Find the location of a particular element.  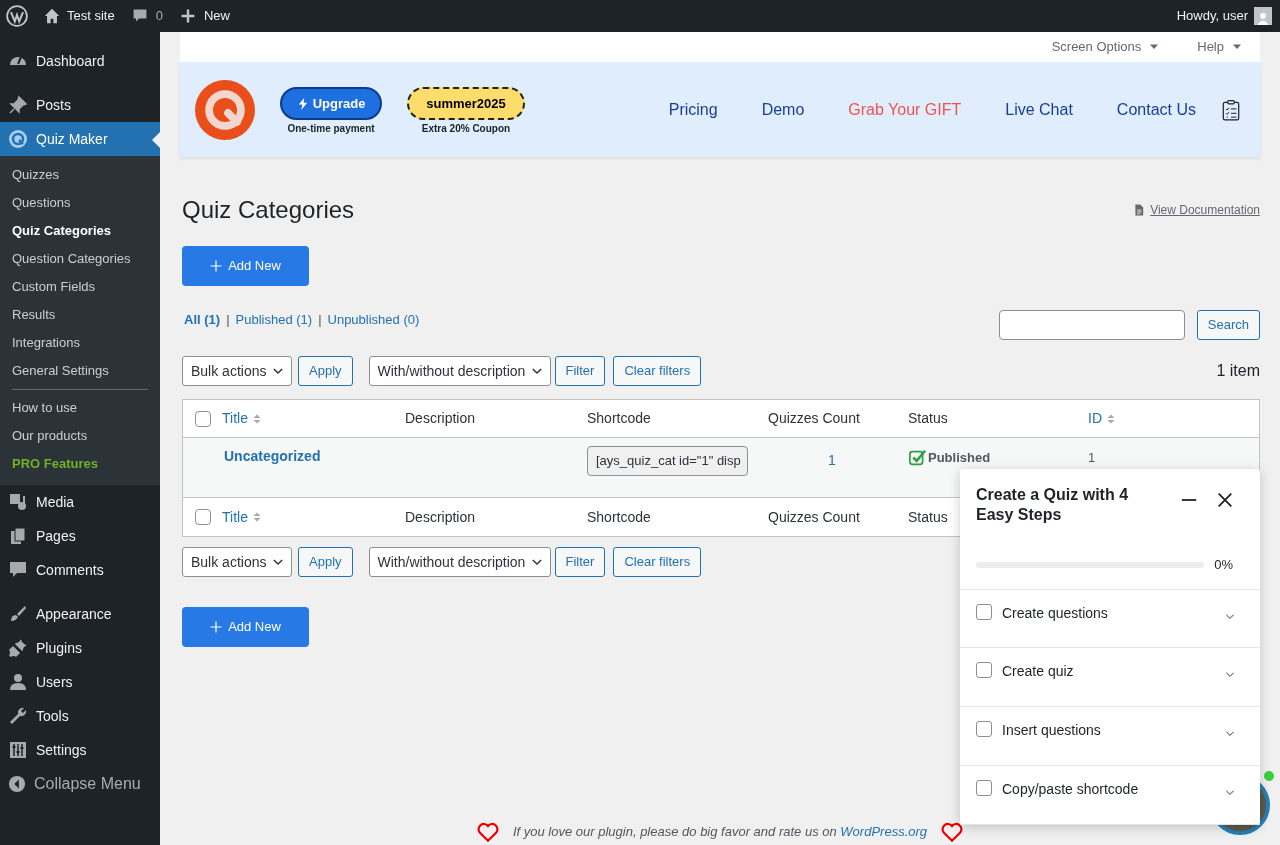

menu-item: Tools is located at coordinates (80, 716).